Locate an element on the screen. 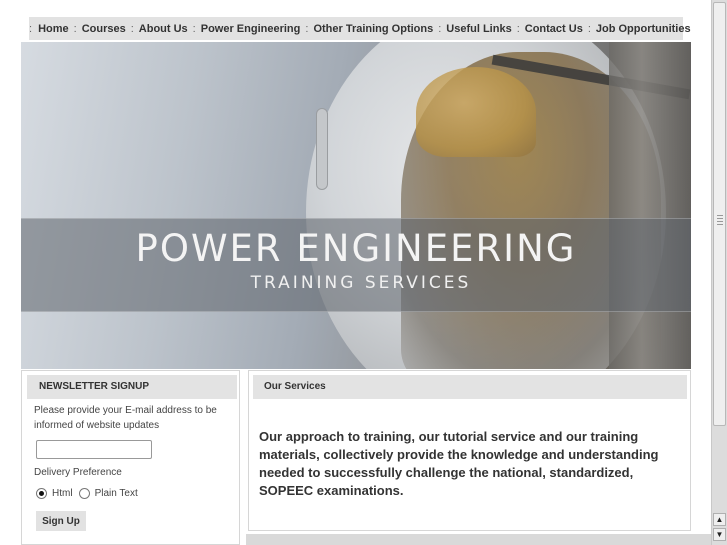  page-scrollbar: ▲ ▼ is located at coordinates (719, 272).